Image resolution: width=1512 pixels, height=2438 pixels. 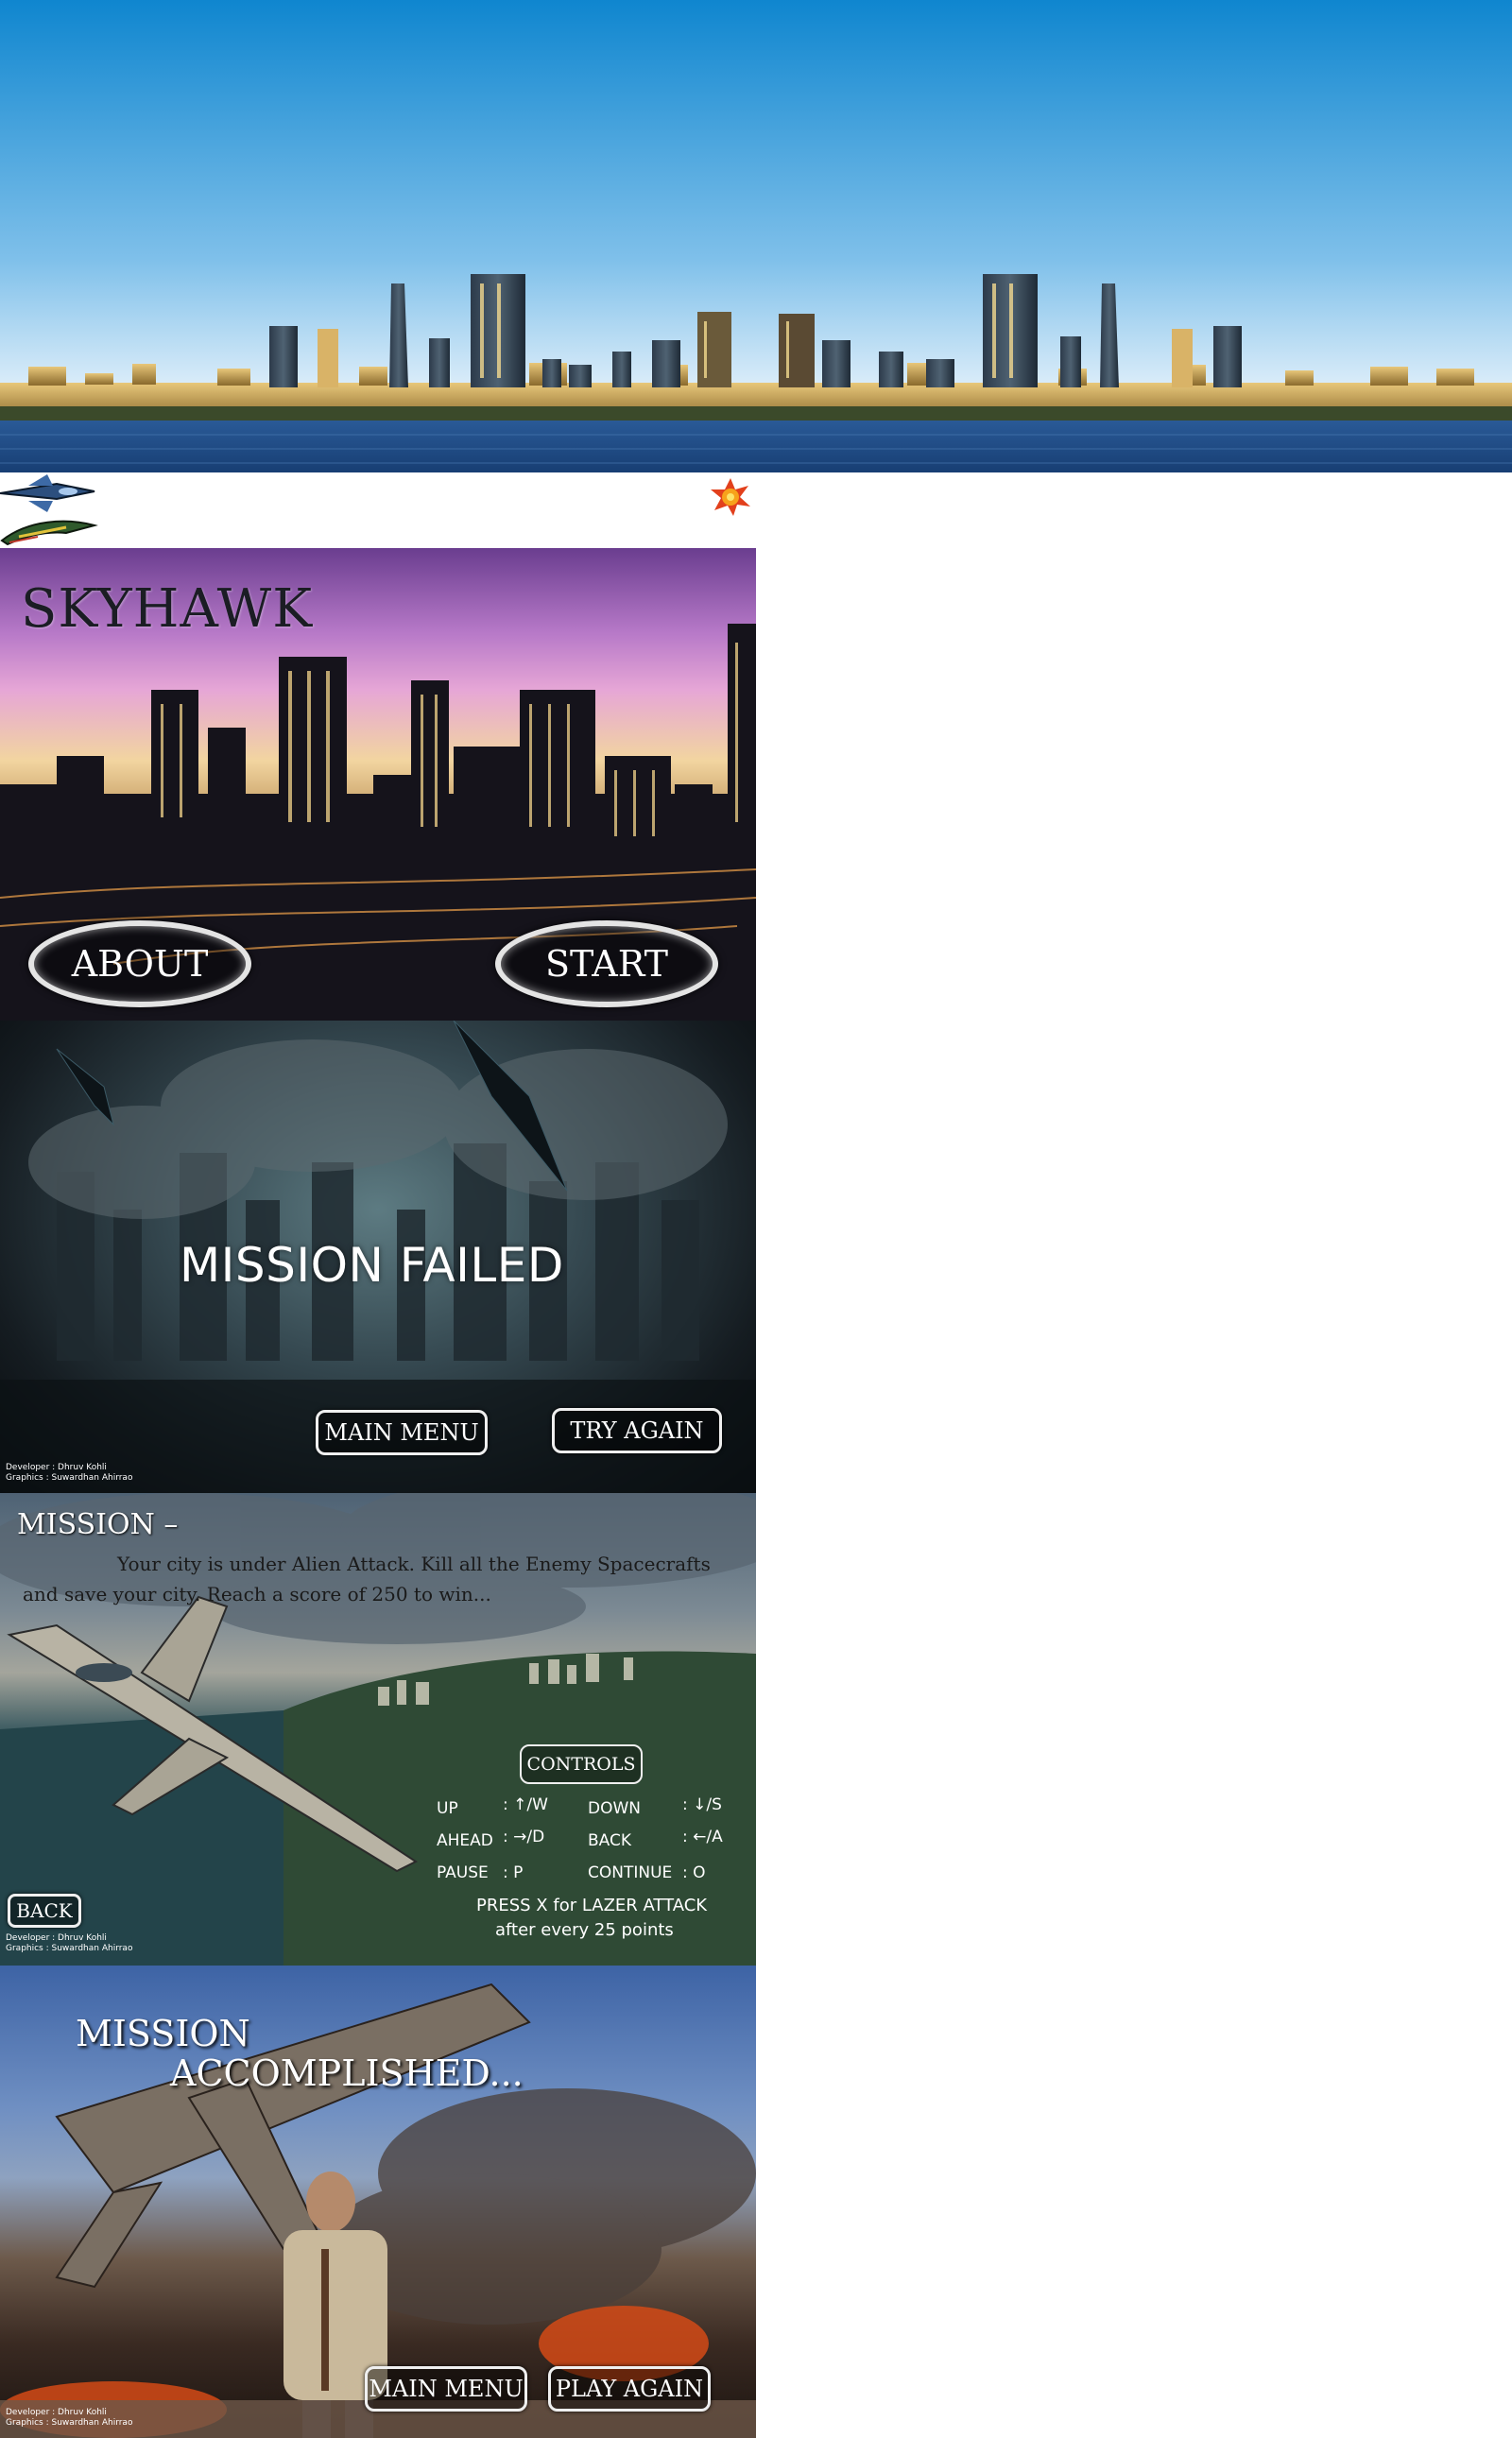 What do you see at coordinates (637, 1430) in the screenshot?
I see `try-again-button: TRY AGAIN` at bounding box center [637, 1430].